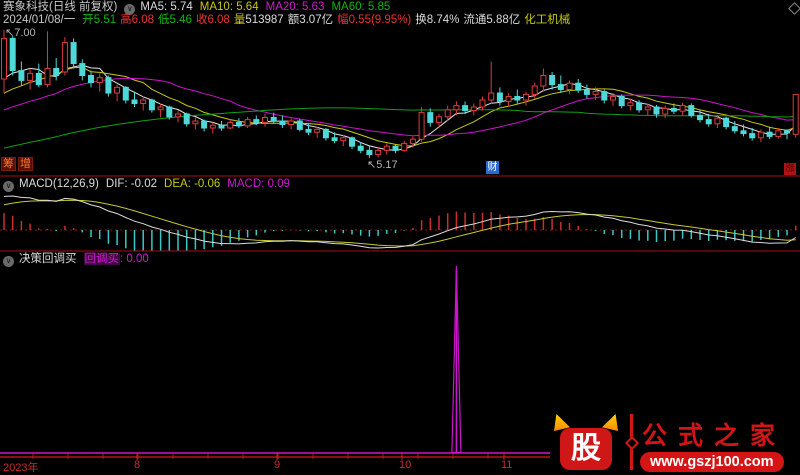 The width and height of the screenshot is (800, 475). What do you see at coordinates (475, 20) in the screenshot?
I see `float-label: 流通` at bounding box center [475, 20].